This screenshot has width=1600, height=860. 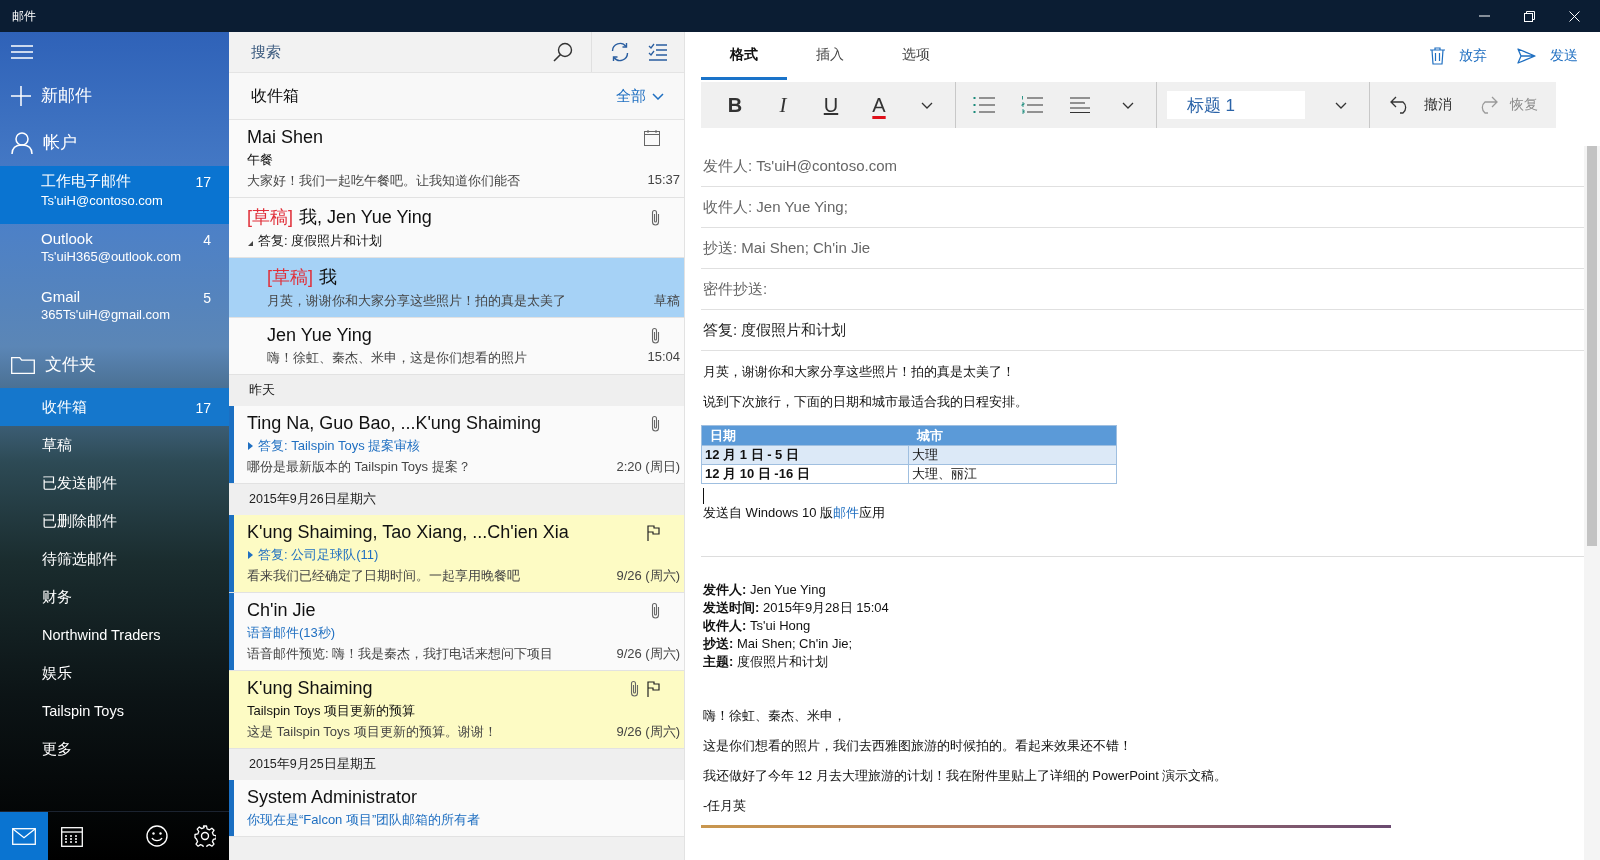 I want to click on quoted-header-line: 主题: 度假照片和计划, so click(x=766, y=662).